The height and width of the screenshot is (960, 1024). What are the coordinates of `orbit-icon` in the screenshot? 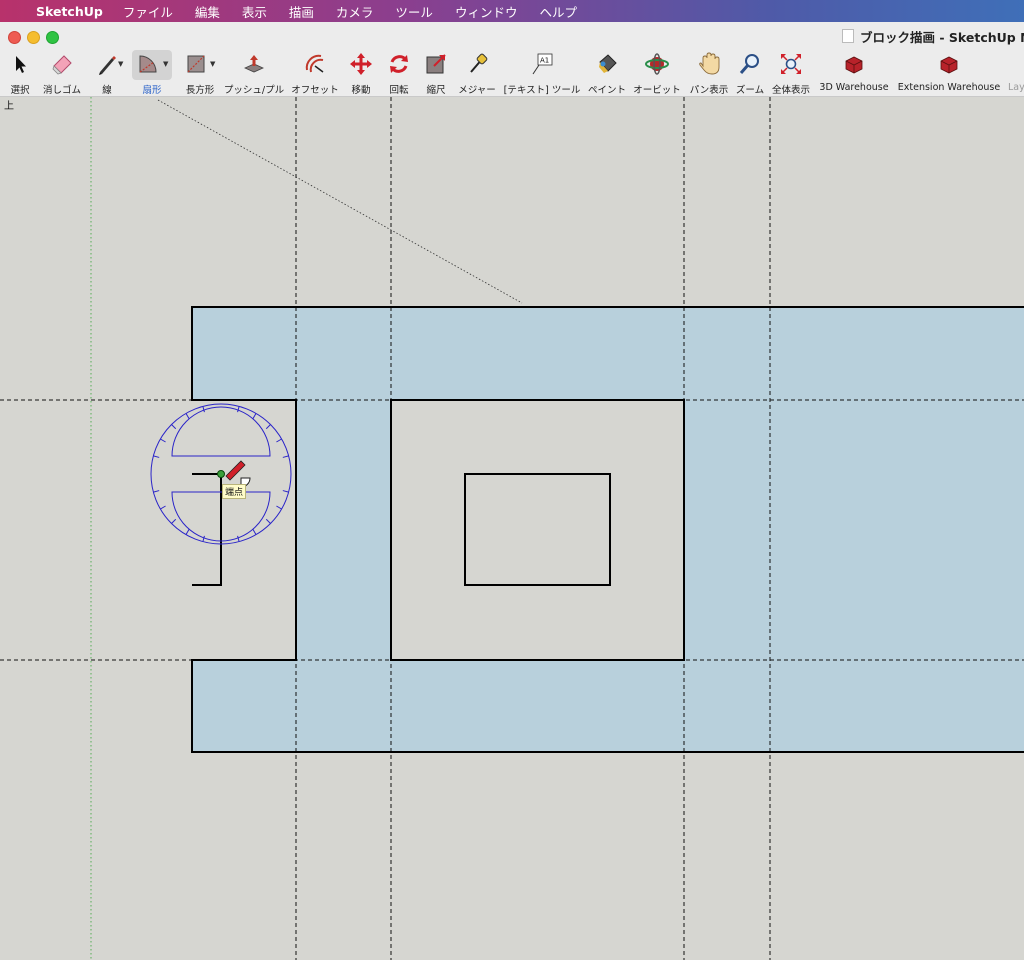 It's located at (657, 64).